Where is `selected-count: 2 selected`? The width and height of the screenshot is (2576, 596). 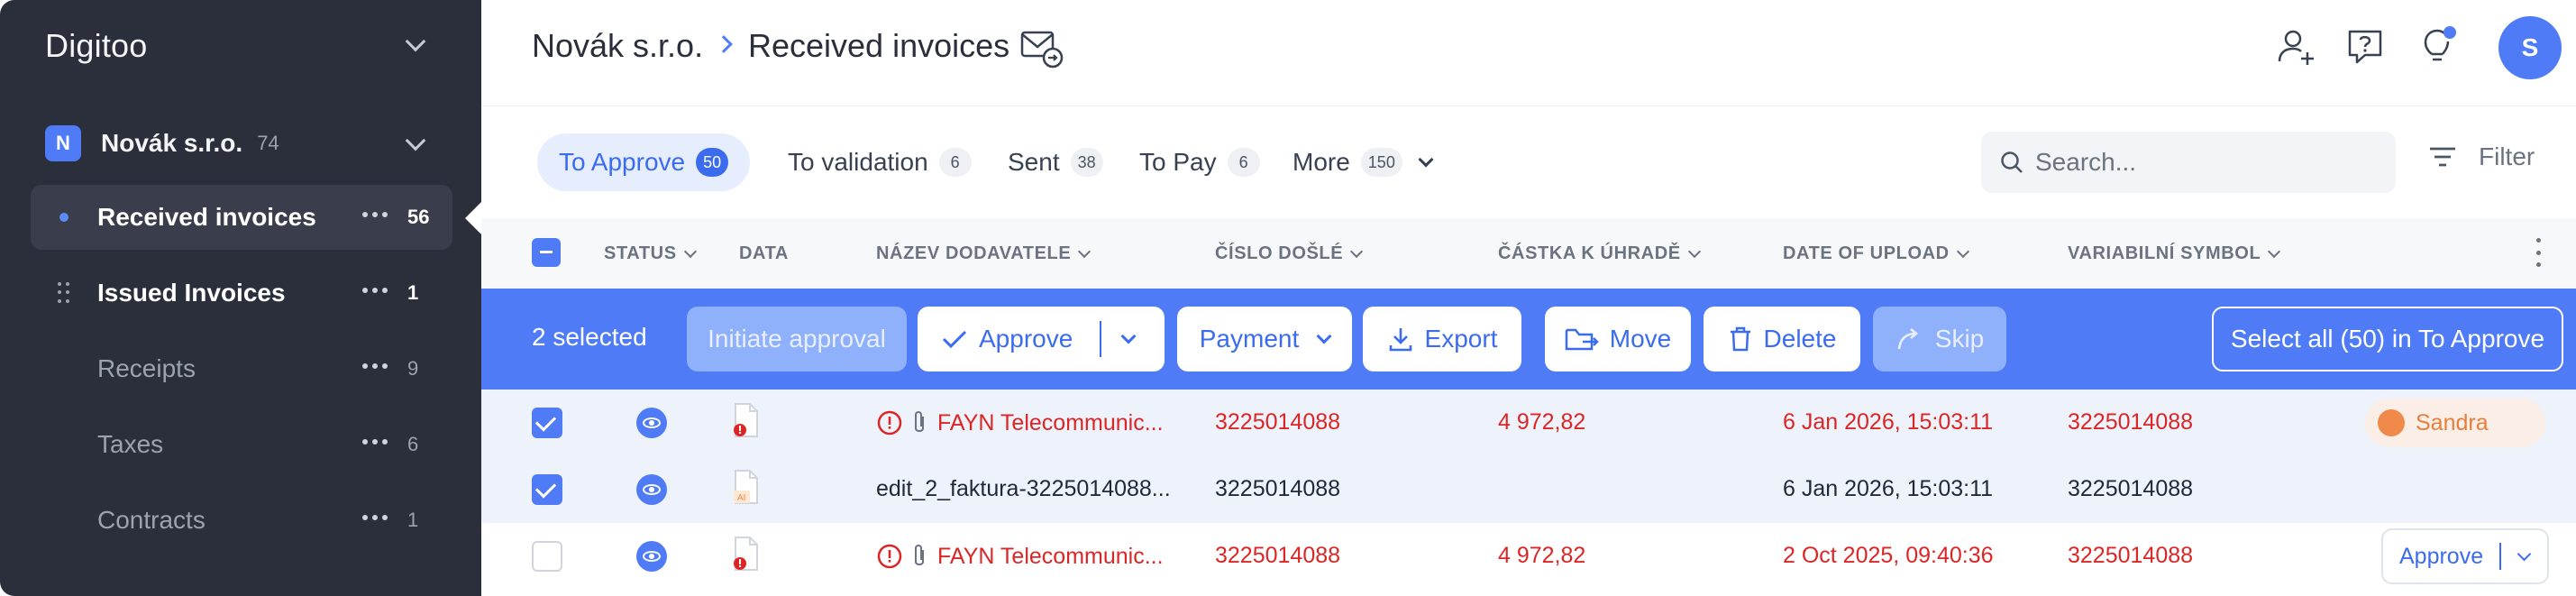 selected-count: 2 selected is located at coordinates (589, 337).